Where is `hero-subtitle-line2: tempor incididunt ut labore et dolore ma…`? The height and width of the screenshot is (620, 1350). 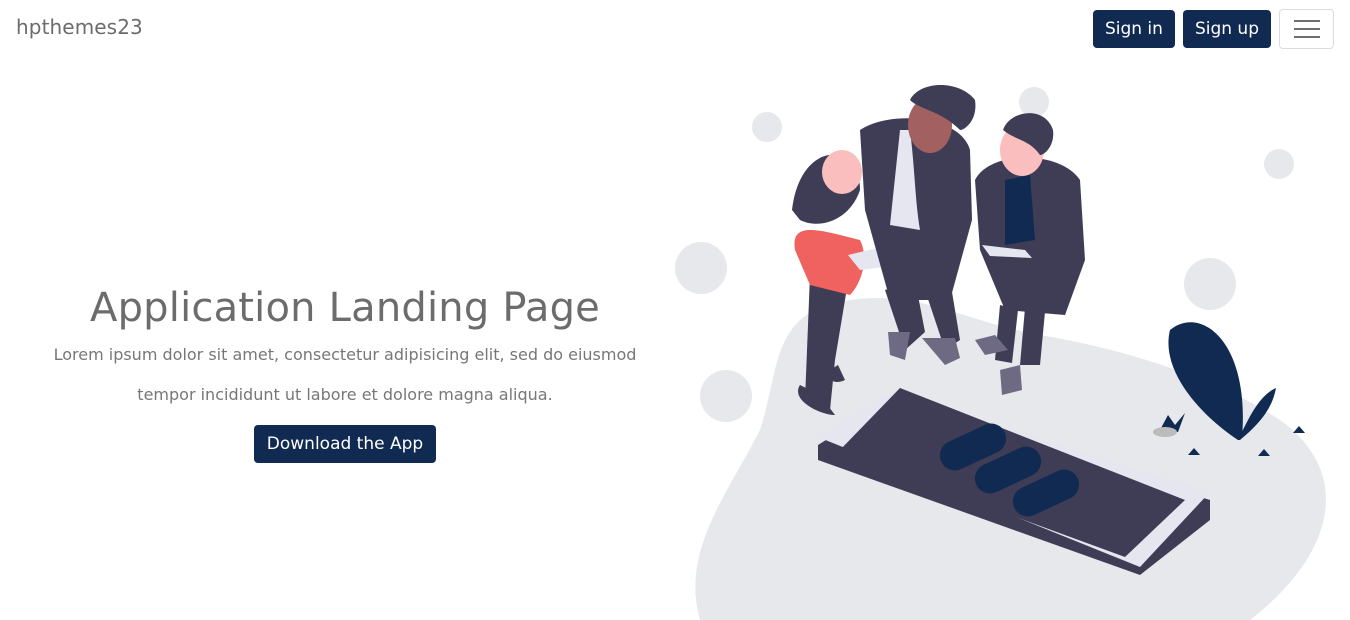 hero-subtitle-line2: tempor incididunt ut labore et dolore ma… is located at coordinates (345, 394).